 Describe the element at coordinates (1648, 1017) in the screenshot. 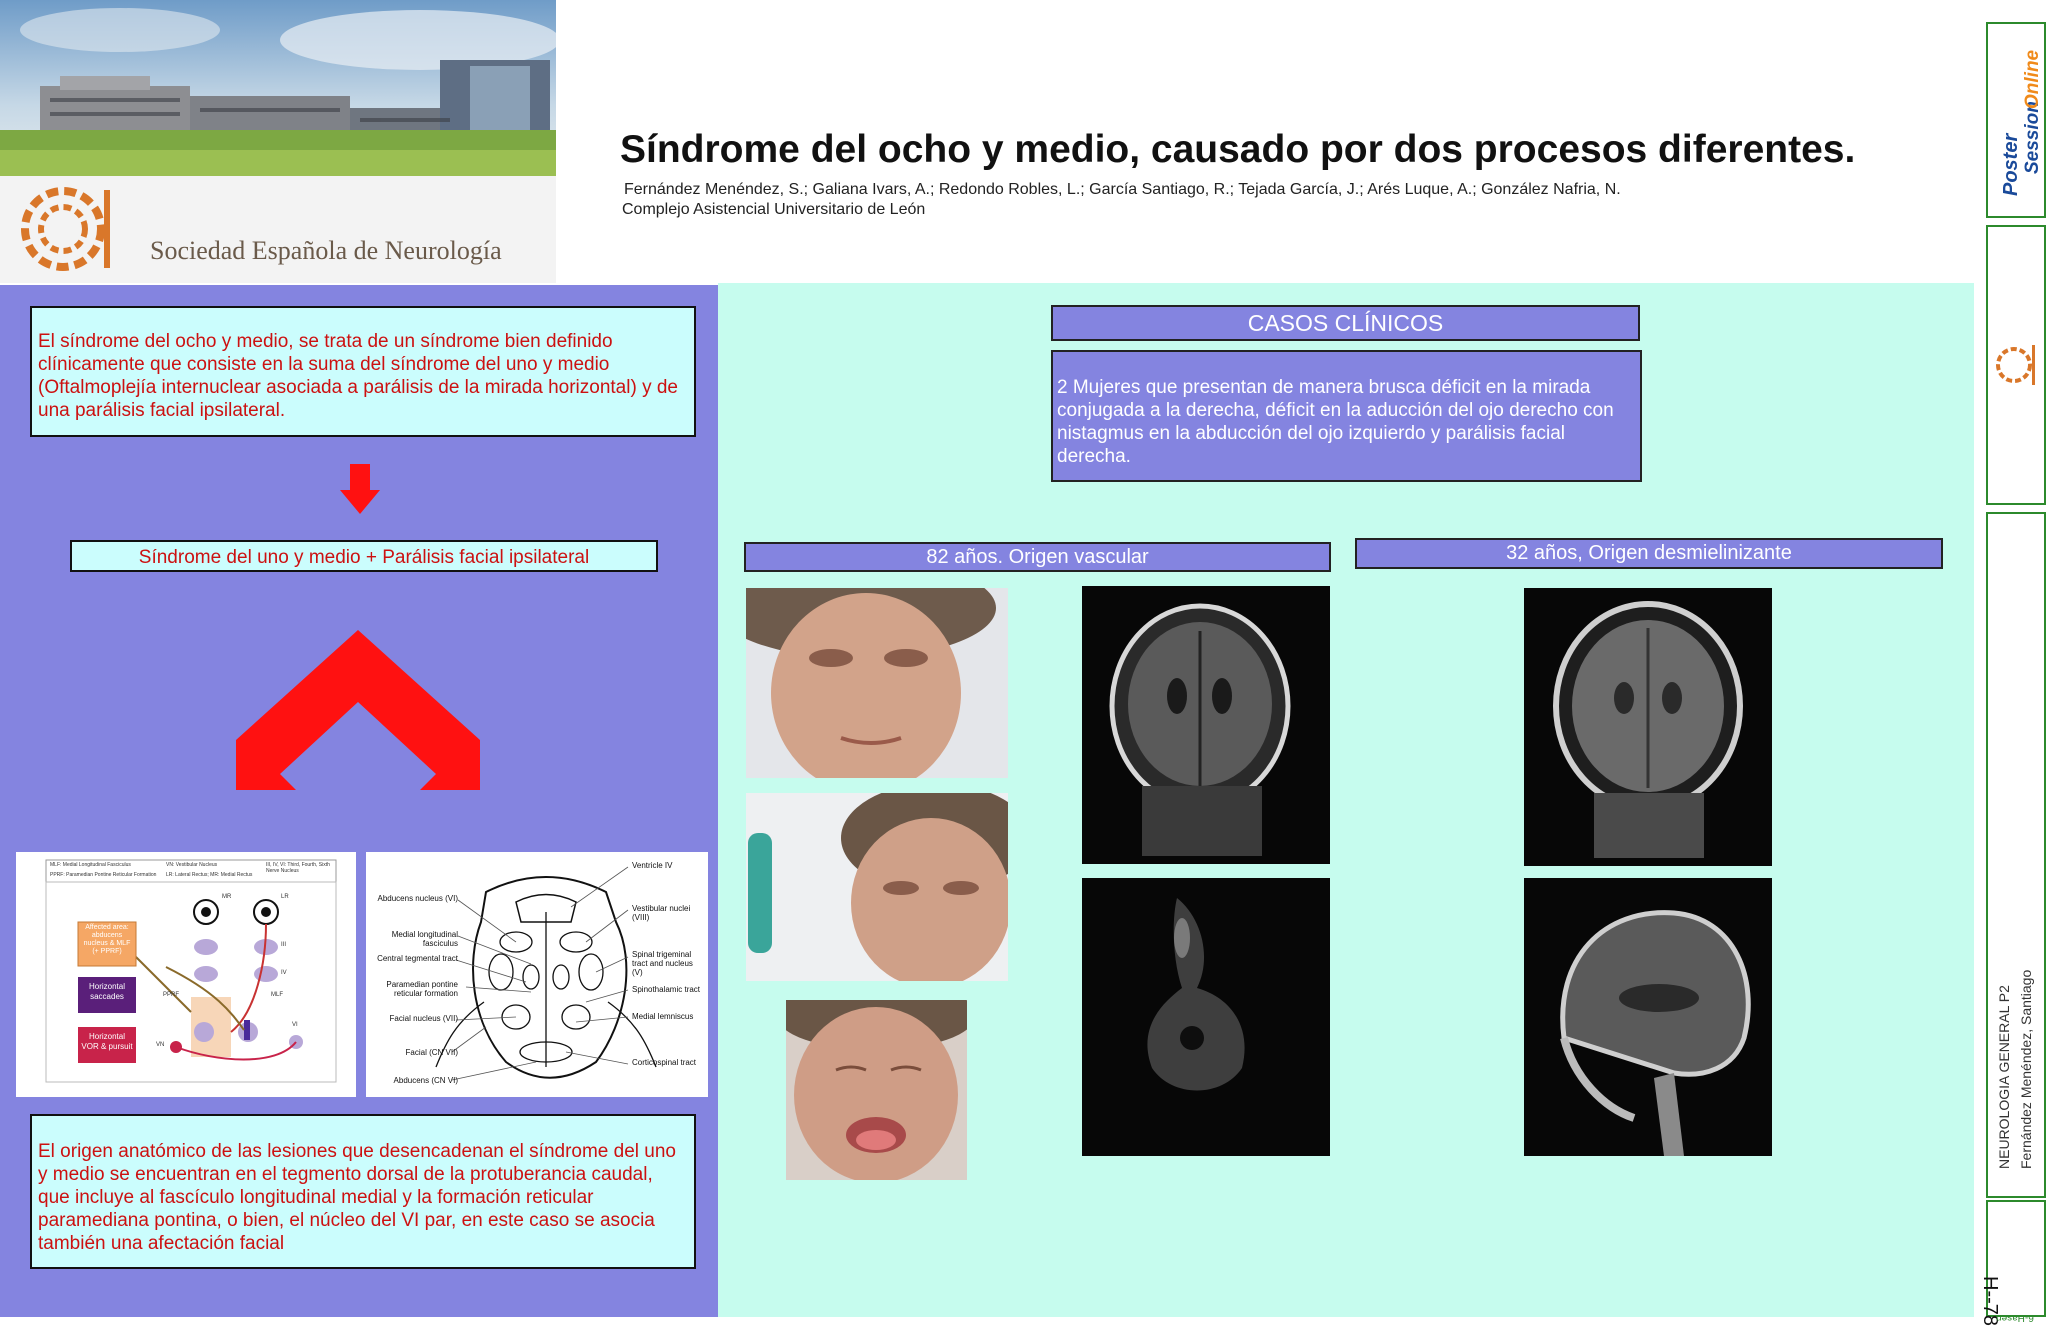

I see `mri-sagittal-case2` at that location.